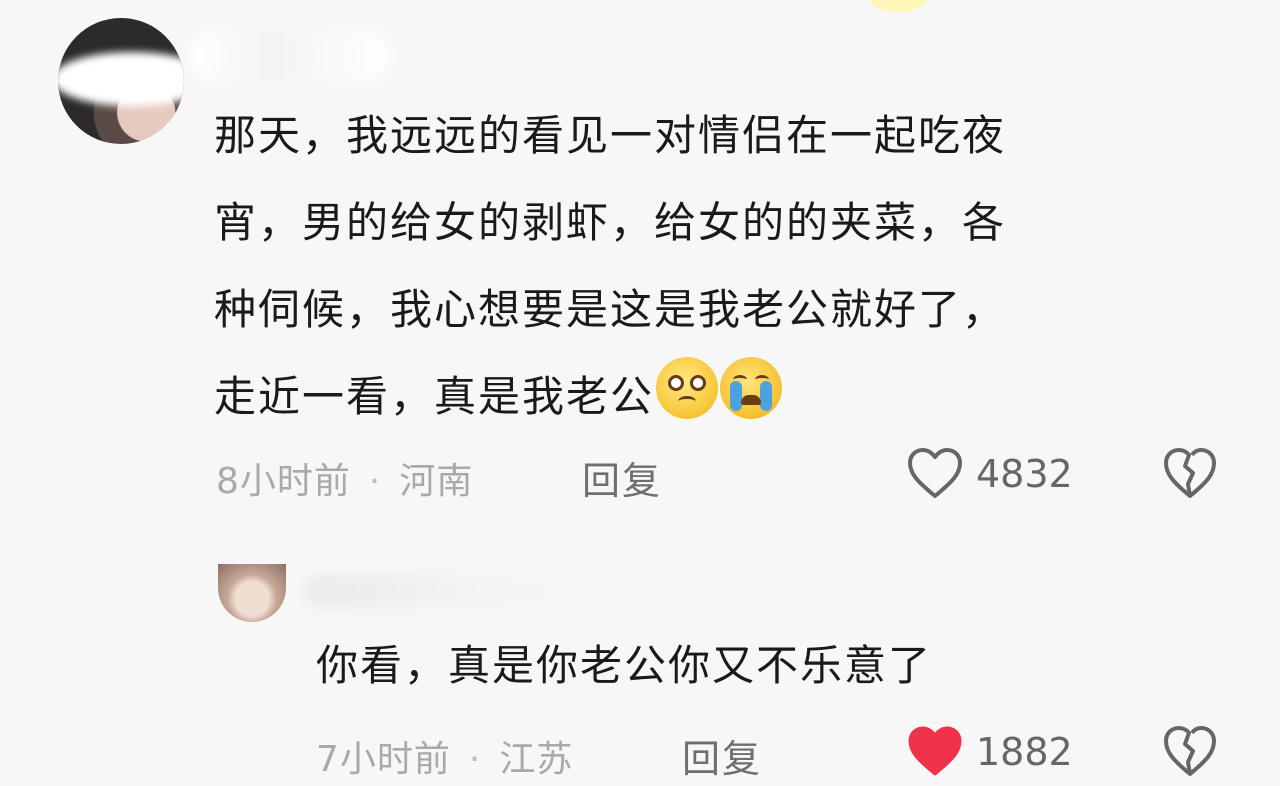 Image resolution: width=1280 pixels, height=786 pixels. Describe the element at coordinates (687, 388) in the screenshot. I see `pleading-face-icon` at that location.